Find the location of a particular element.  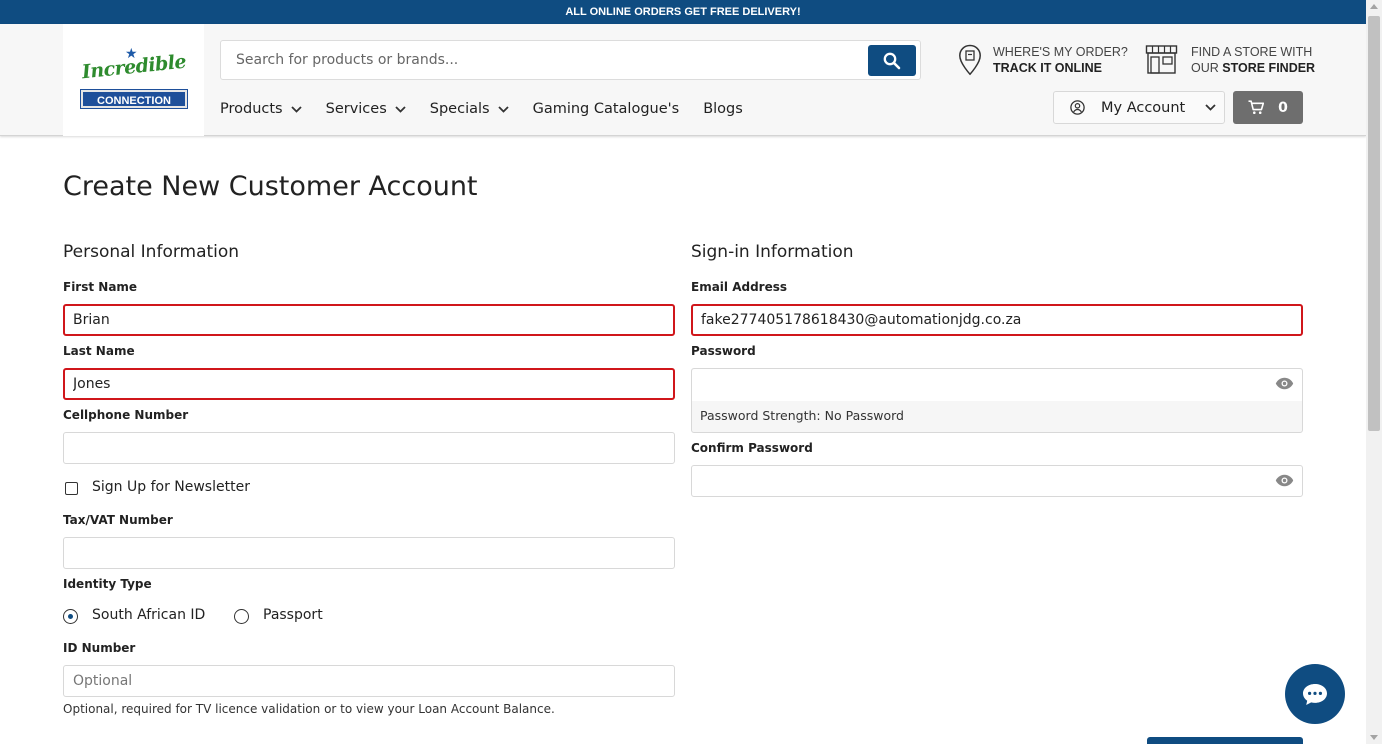

track-line1: WHERE'S MY ORDER? is located at coordinates (1060, 52).